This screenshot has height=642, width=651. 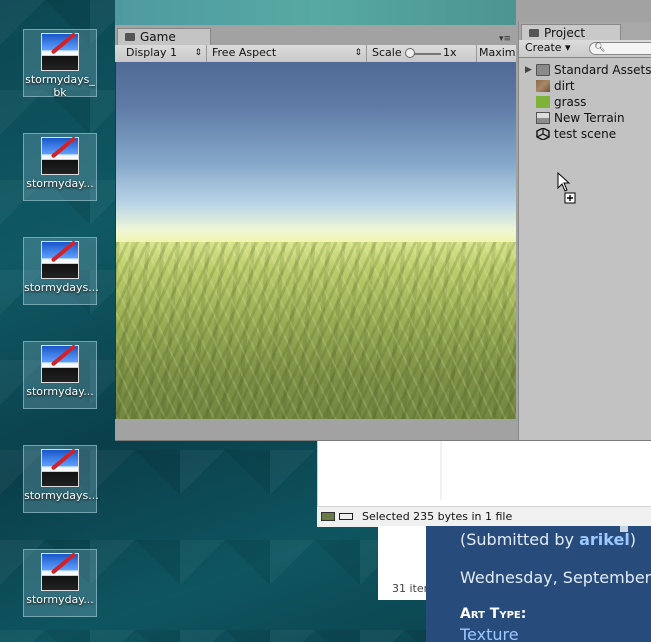 I want to click on display-dropdown: Display 1 ⇕, so click(x=163, y=53).